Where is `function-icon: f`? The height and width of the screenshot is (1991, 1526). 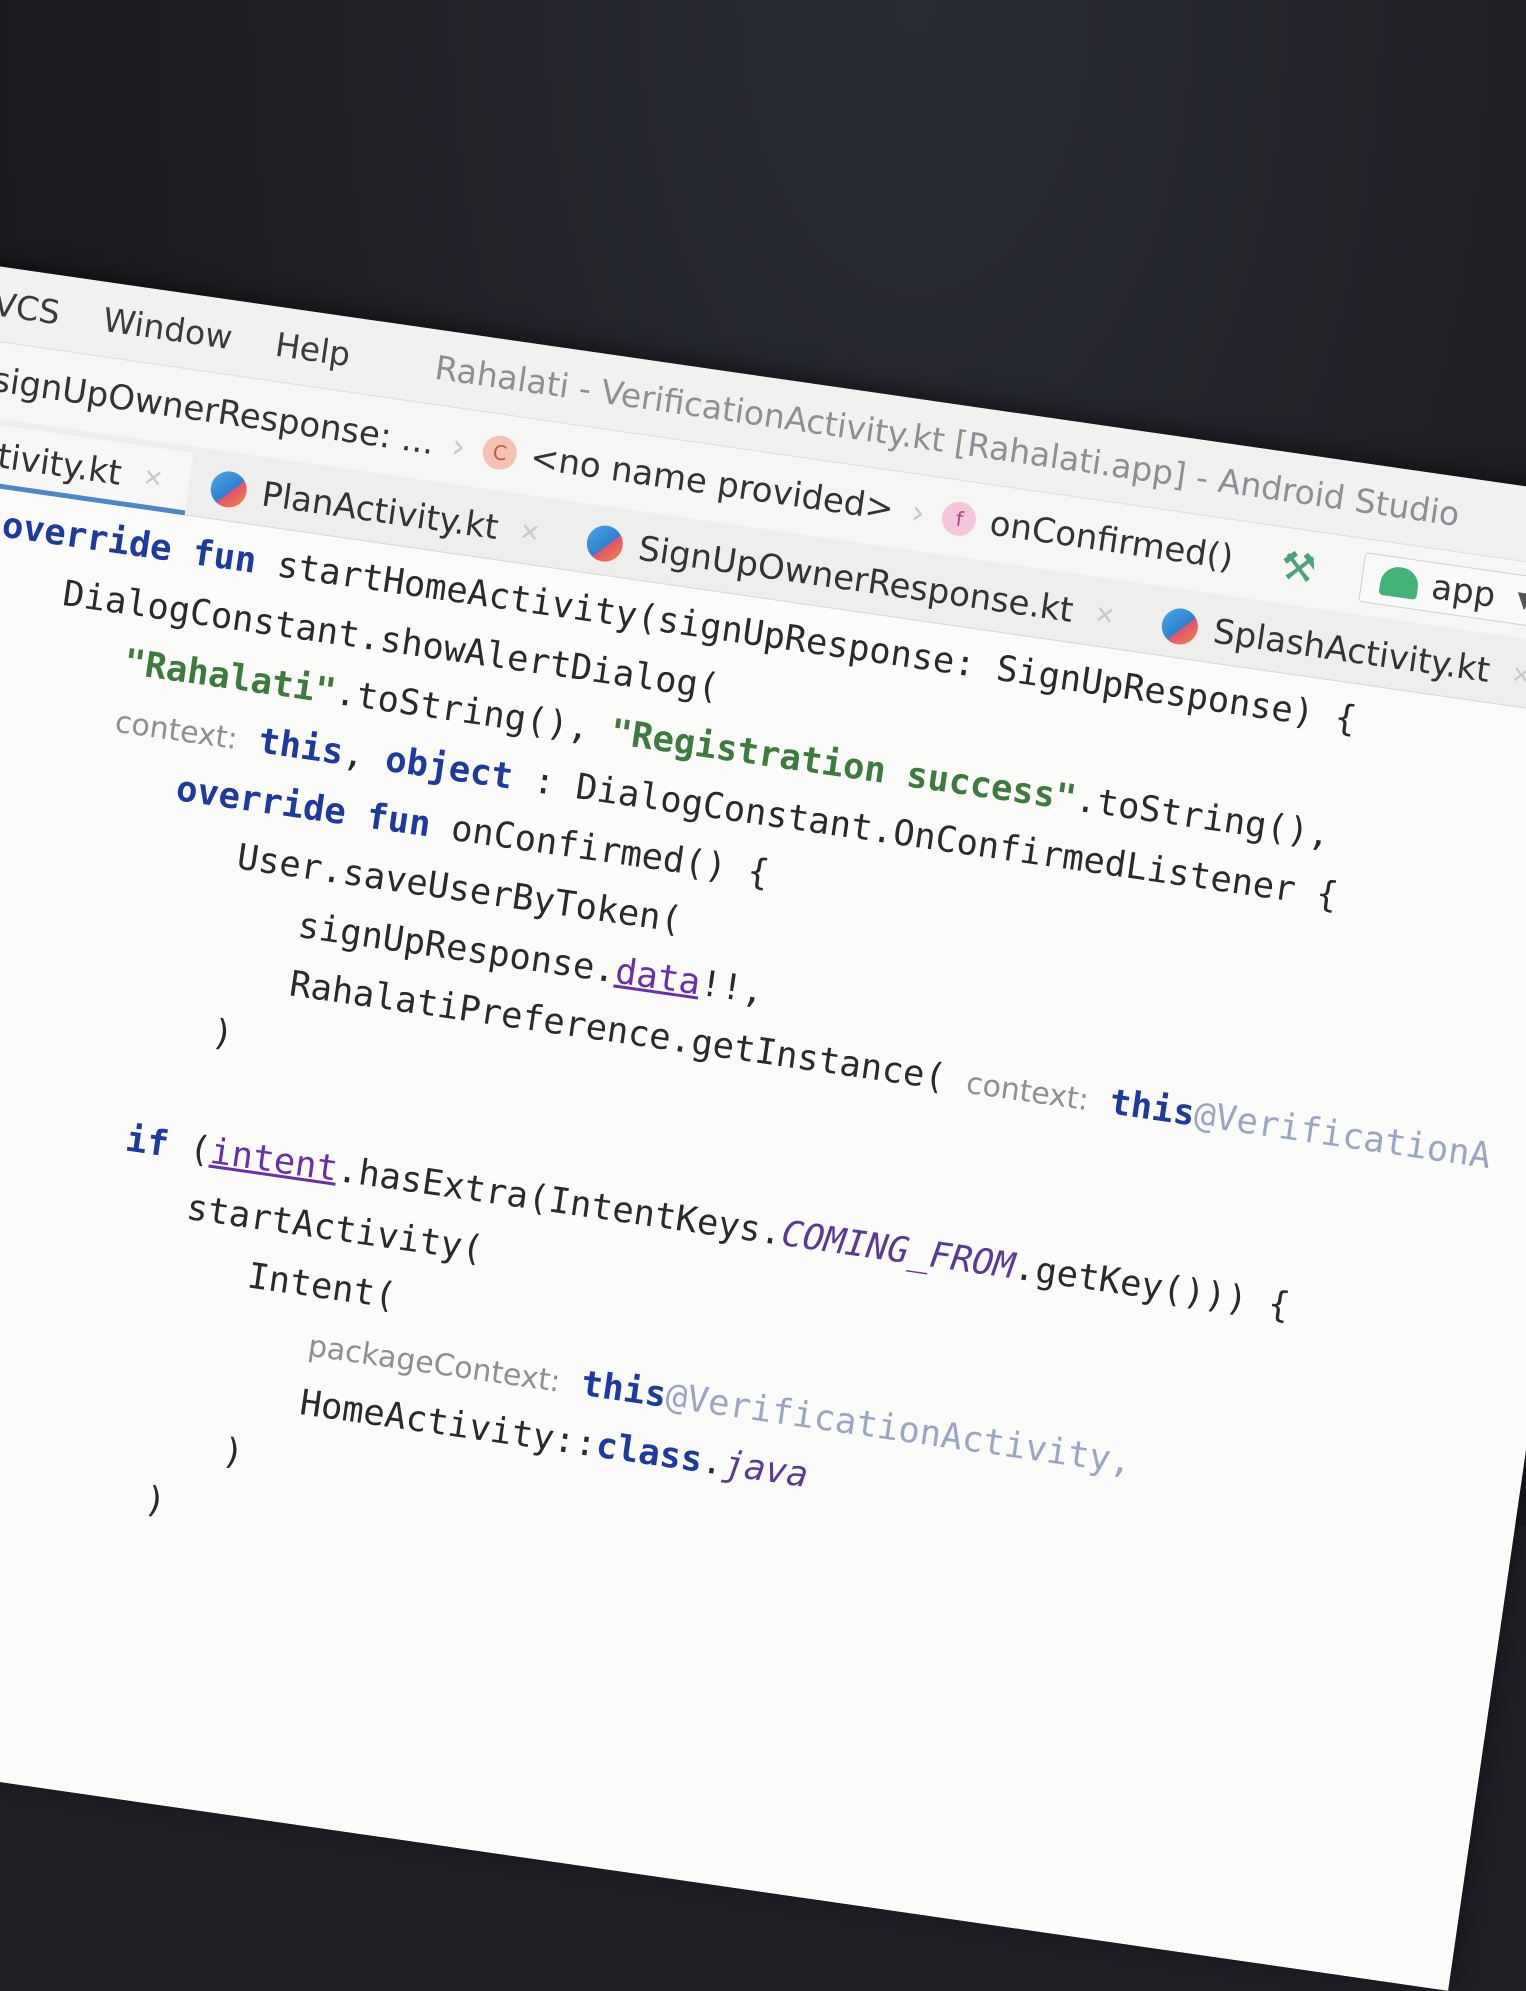
function-icon: f is located at coordinates (959, 519).